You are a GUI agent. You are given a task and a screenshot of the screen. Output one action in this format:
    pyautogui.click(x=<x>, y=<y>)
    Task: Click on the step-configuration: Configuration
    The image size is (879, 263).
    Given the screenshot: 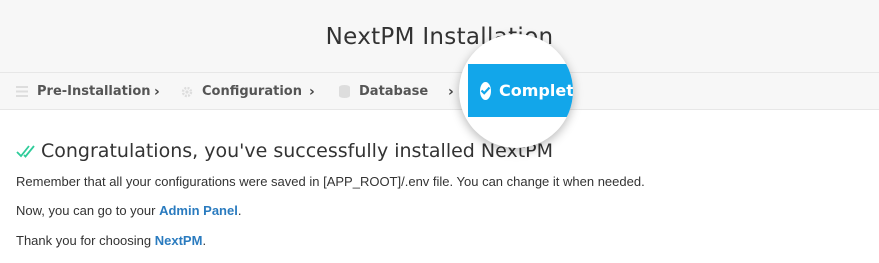 What is the action you would take?
    pyautogui.click(x=241, y=91)
    